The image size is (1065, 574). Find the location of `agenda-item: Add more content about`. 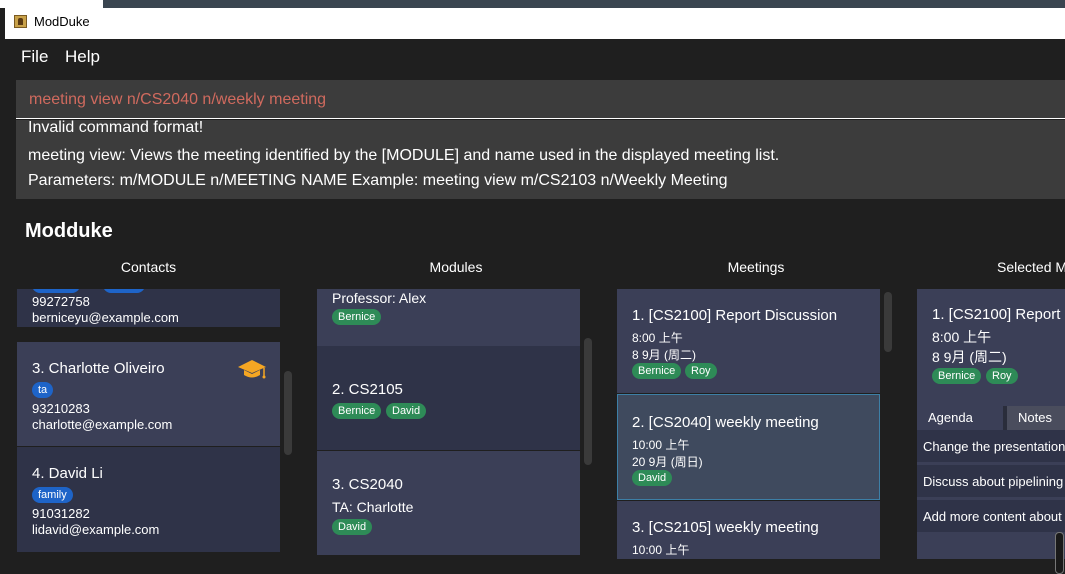

agenda-item: Add more content about is located at coordinates (991, 516).